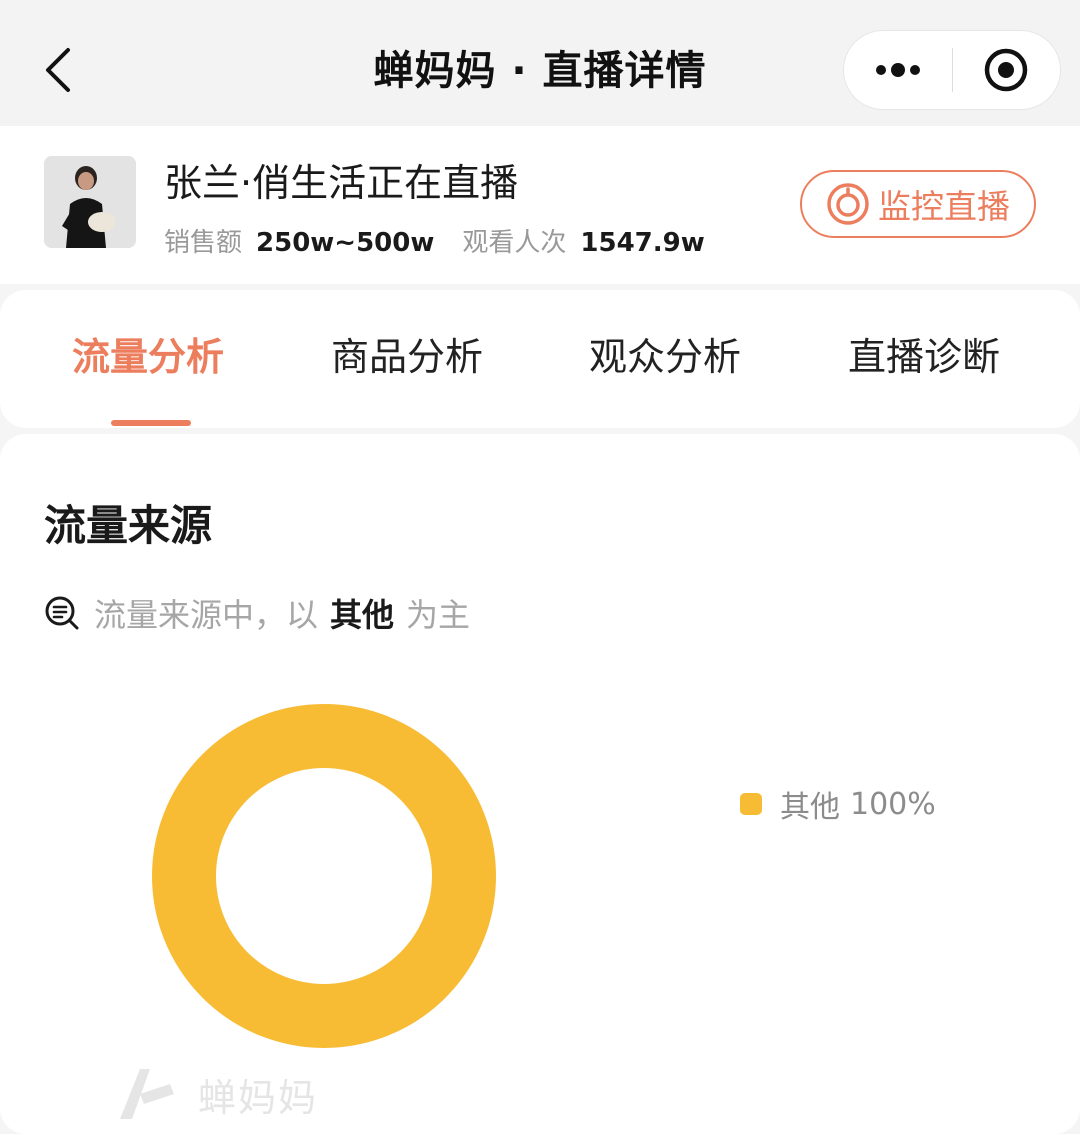 This screenshot has width=1080, height=1134. Describe the element at coordinates (540, 359) in the screenshot. I see `analysis-tabs: 流量分析 商品分析 观众分析 直播诊断` at that location.